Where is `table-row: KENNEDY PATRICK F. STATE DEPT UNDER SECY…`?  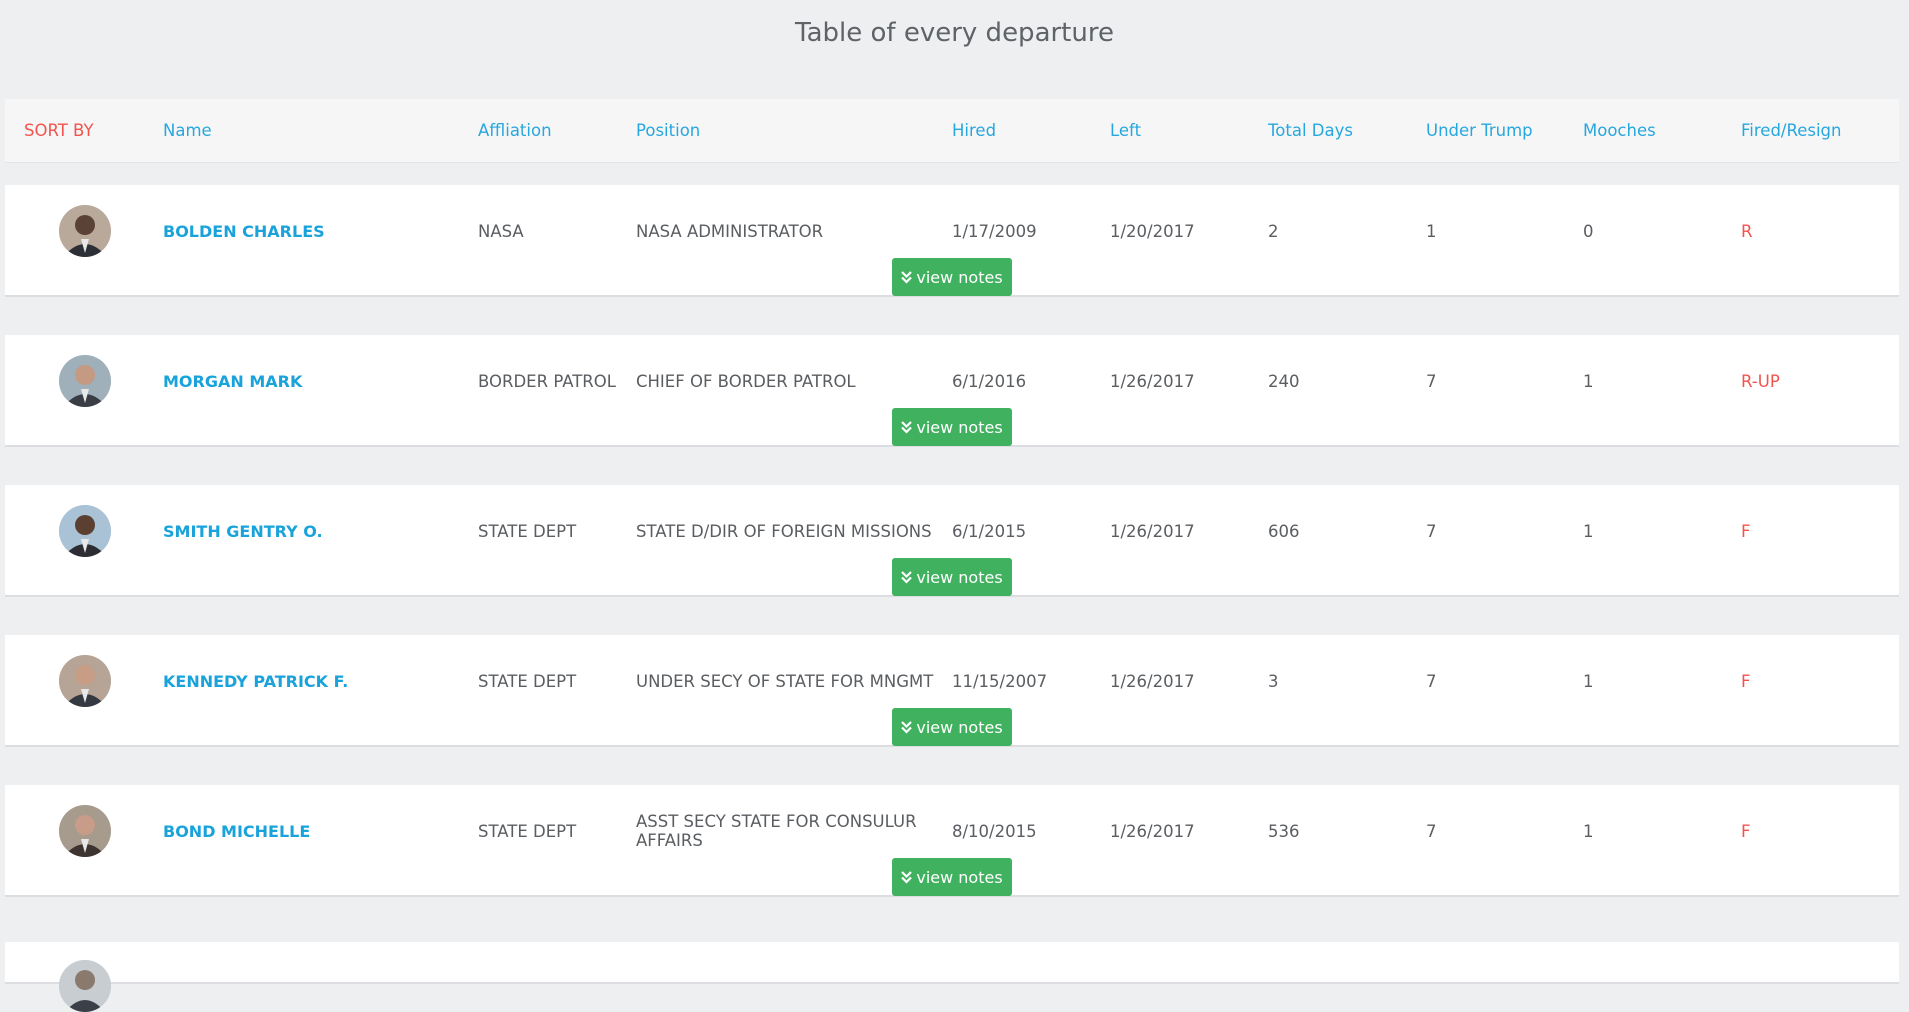
table-row: KENNEDY PATRICK F. STATE DEPT UNDER SECY… is located at coordinates (952, 690).